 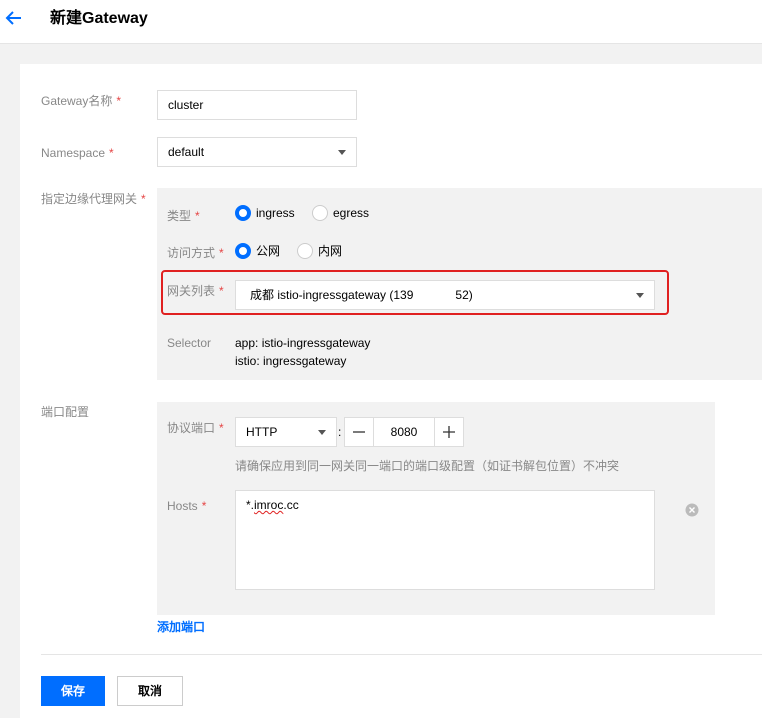 I want to click on selector-app-value: app: istio-ingressgateway, so click(x=303, y=343).